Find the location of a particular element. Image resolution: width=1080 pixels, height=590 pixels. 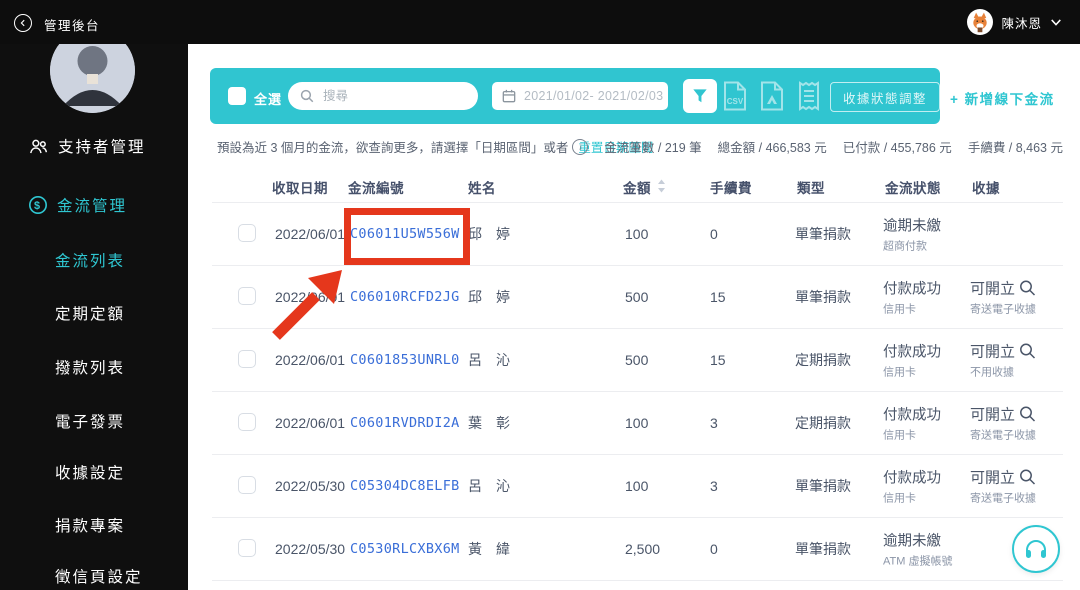

pdf-export-icon is located at coordinates (772, 98).